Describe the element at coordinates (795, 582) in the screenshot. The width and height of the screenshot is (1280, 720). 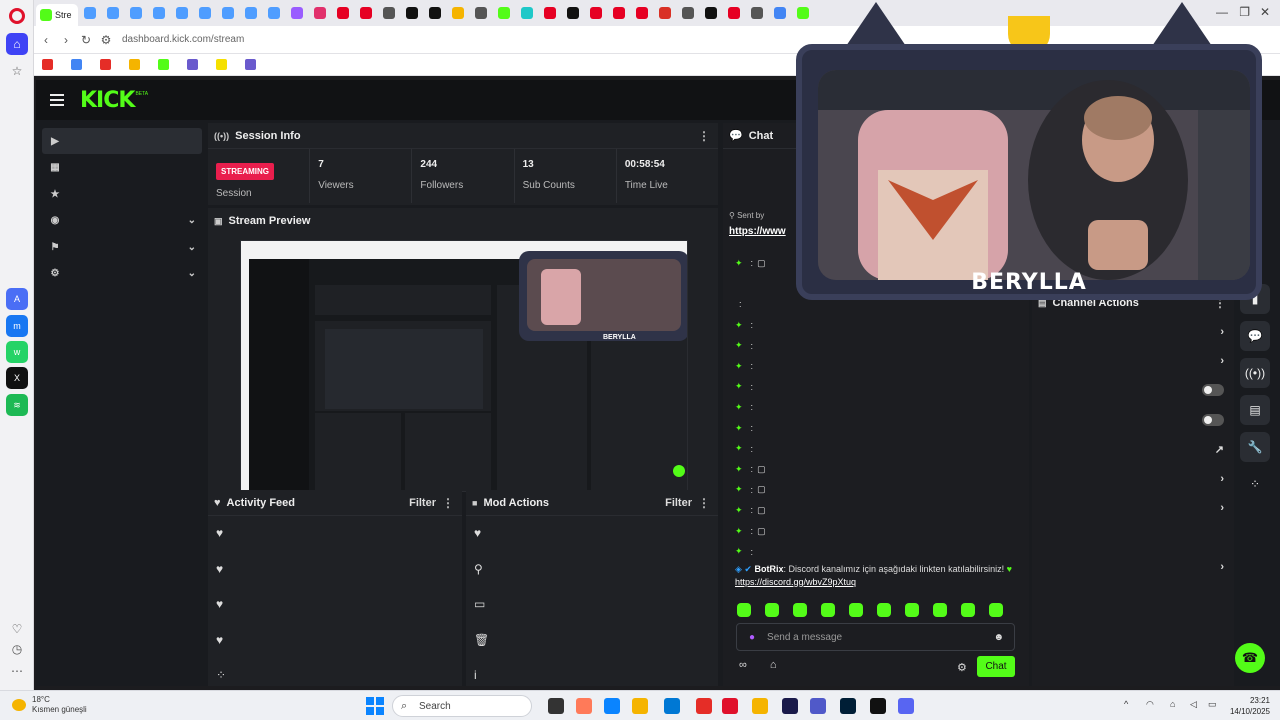
I see `bot-link: https://discord.gg/wbvZ9pXtuq` at that location.